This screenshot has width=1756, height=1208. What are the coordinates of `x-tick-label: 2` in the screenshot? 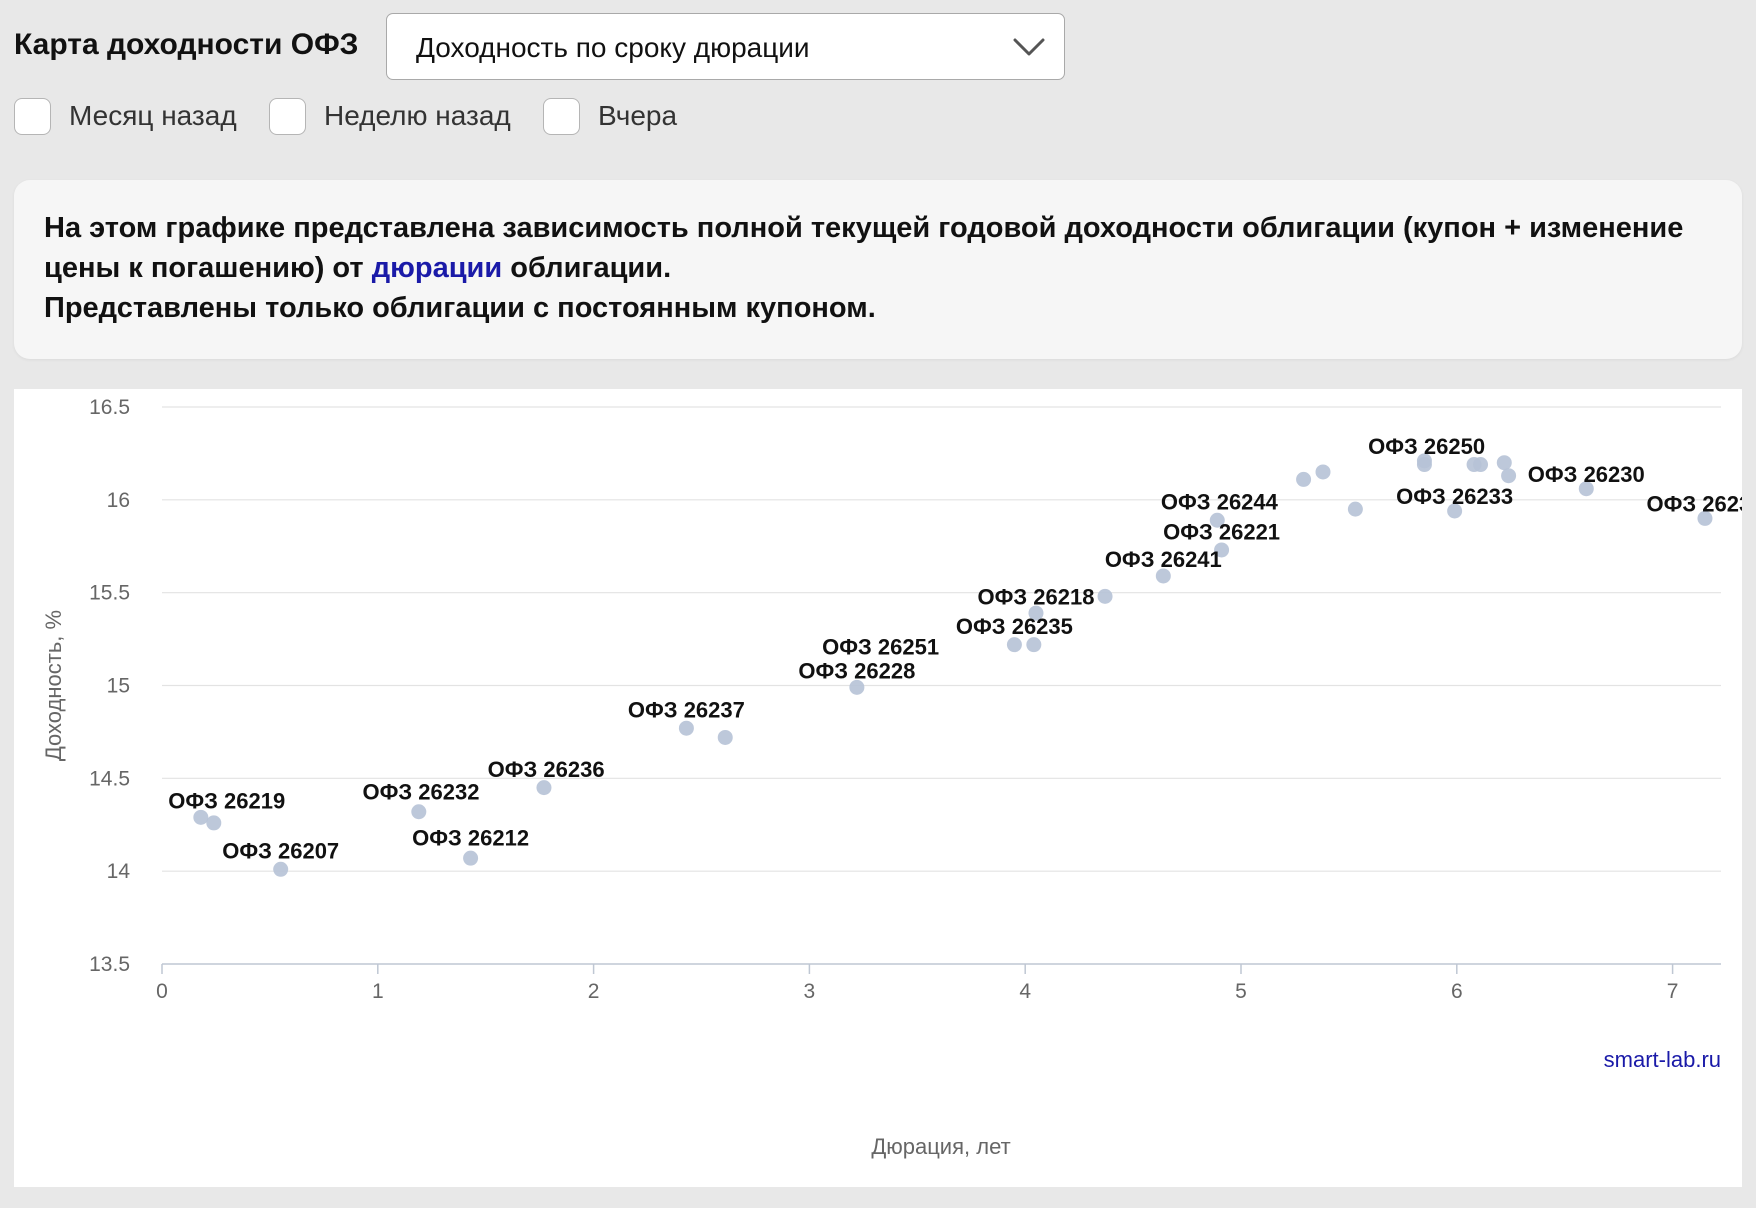 It's located at (594, 991).